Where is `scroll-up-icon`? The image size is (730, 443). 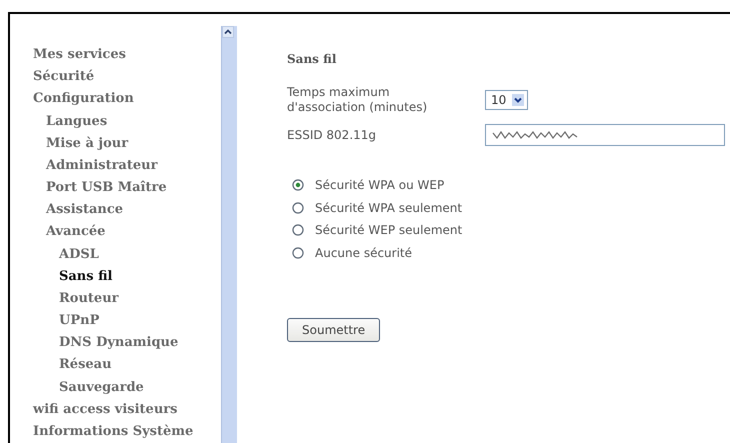
scroll-up-icon is located at coordinates (228, 32).